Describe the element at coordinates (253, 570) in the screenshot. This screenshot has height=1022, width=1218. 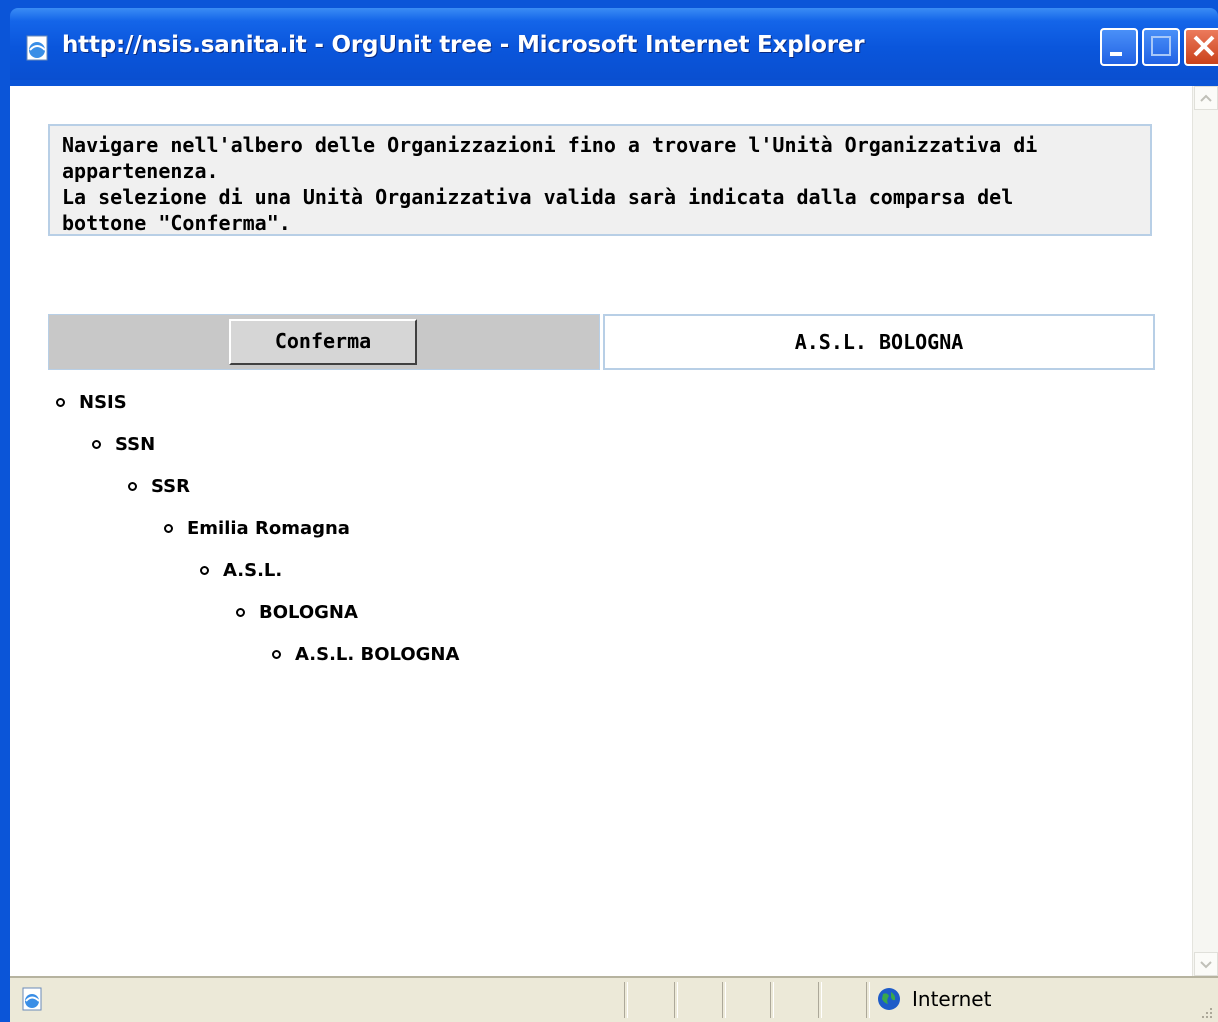
I see `tree-node-label: A.S.L.` at that location.